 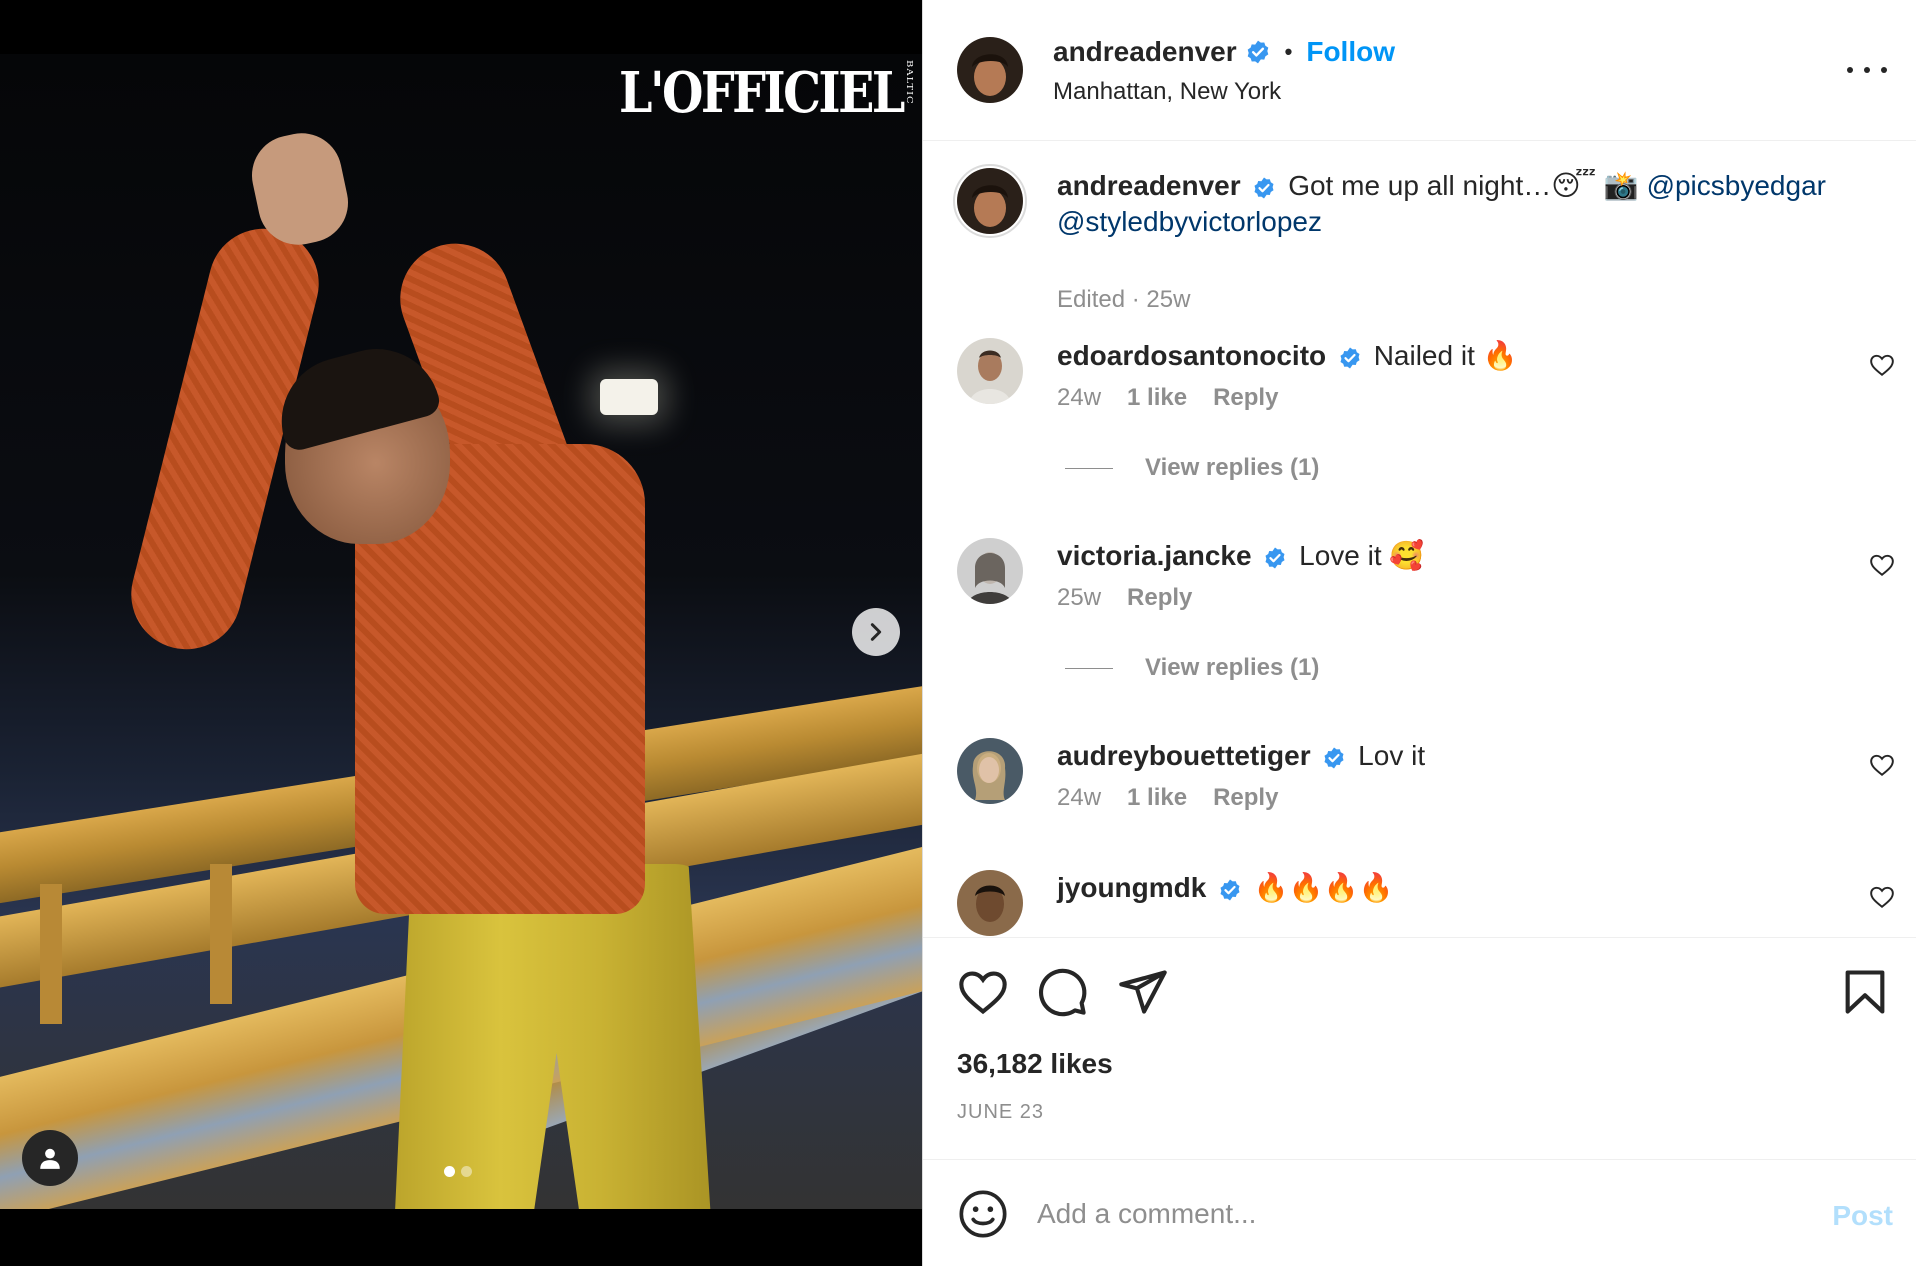 What do you see at coordinates (466, 1171) in the screenshot?
I see `carousel-dot` at bounding box center [466, 1171].